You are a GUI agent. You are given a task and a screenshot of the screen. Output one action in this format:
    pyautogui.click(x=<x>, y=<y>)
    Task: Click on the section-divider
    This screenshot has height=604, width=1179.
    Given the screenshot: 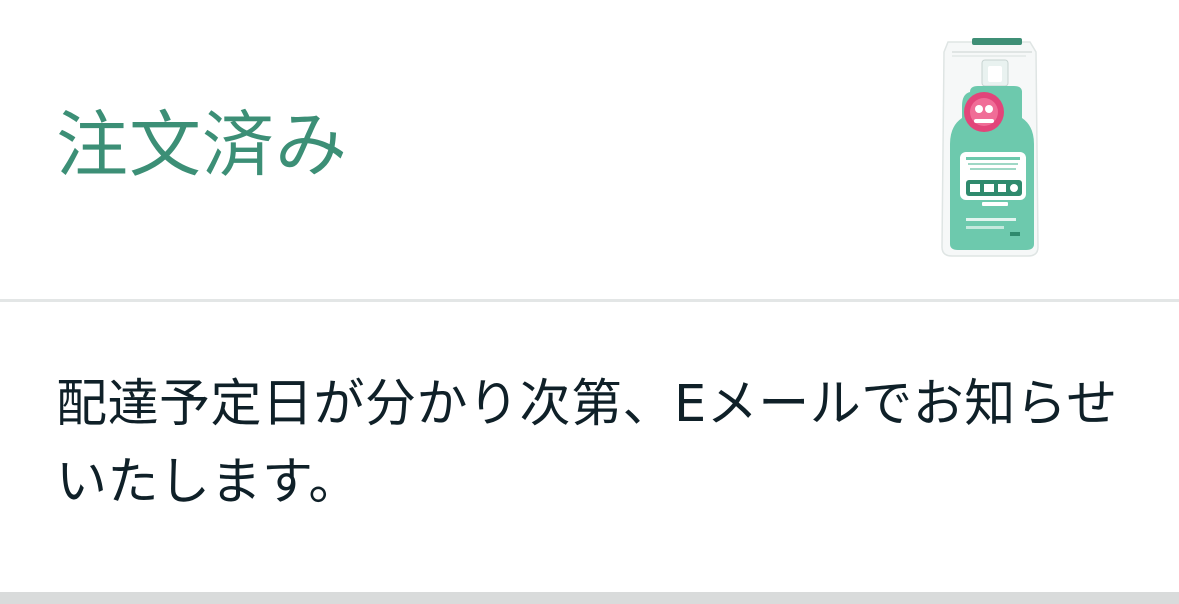 What is the action you would take?
    pyautogui.click(x=589, y=300)
    